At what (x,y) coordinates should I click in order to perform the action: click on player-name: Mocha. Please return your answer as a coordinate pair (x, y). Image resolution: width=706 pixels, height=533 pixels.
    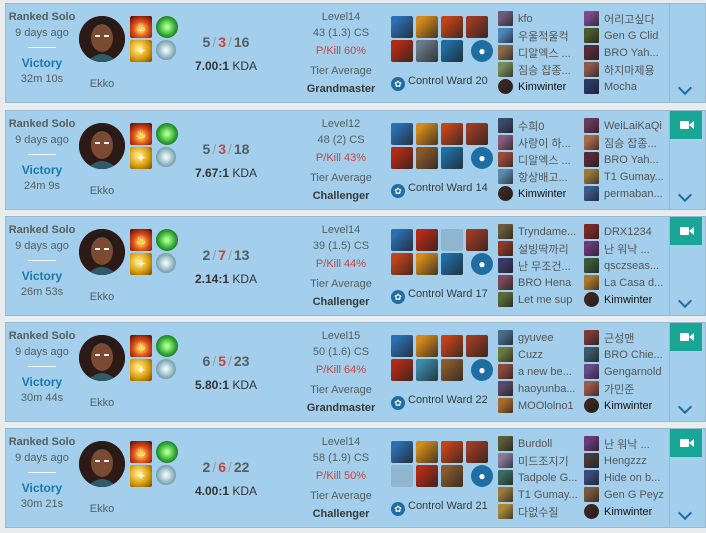
    Looking at the image, I should click on (620, 87).